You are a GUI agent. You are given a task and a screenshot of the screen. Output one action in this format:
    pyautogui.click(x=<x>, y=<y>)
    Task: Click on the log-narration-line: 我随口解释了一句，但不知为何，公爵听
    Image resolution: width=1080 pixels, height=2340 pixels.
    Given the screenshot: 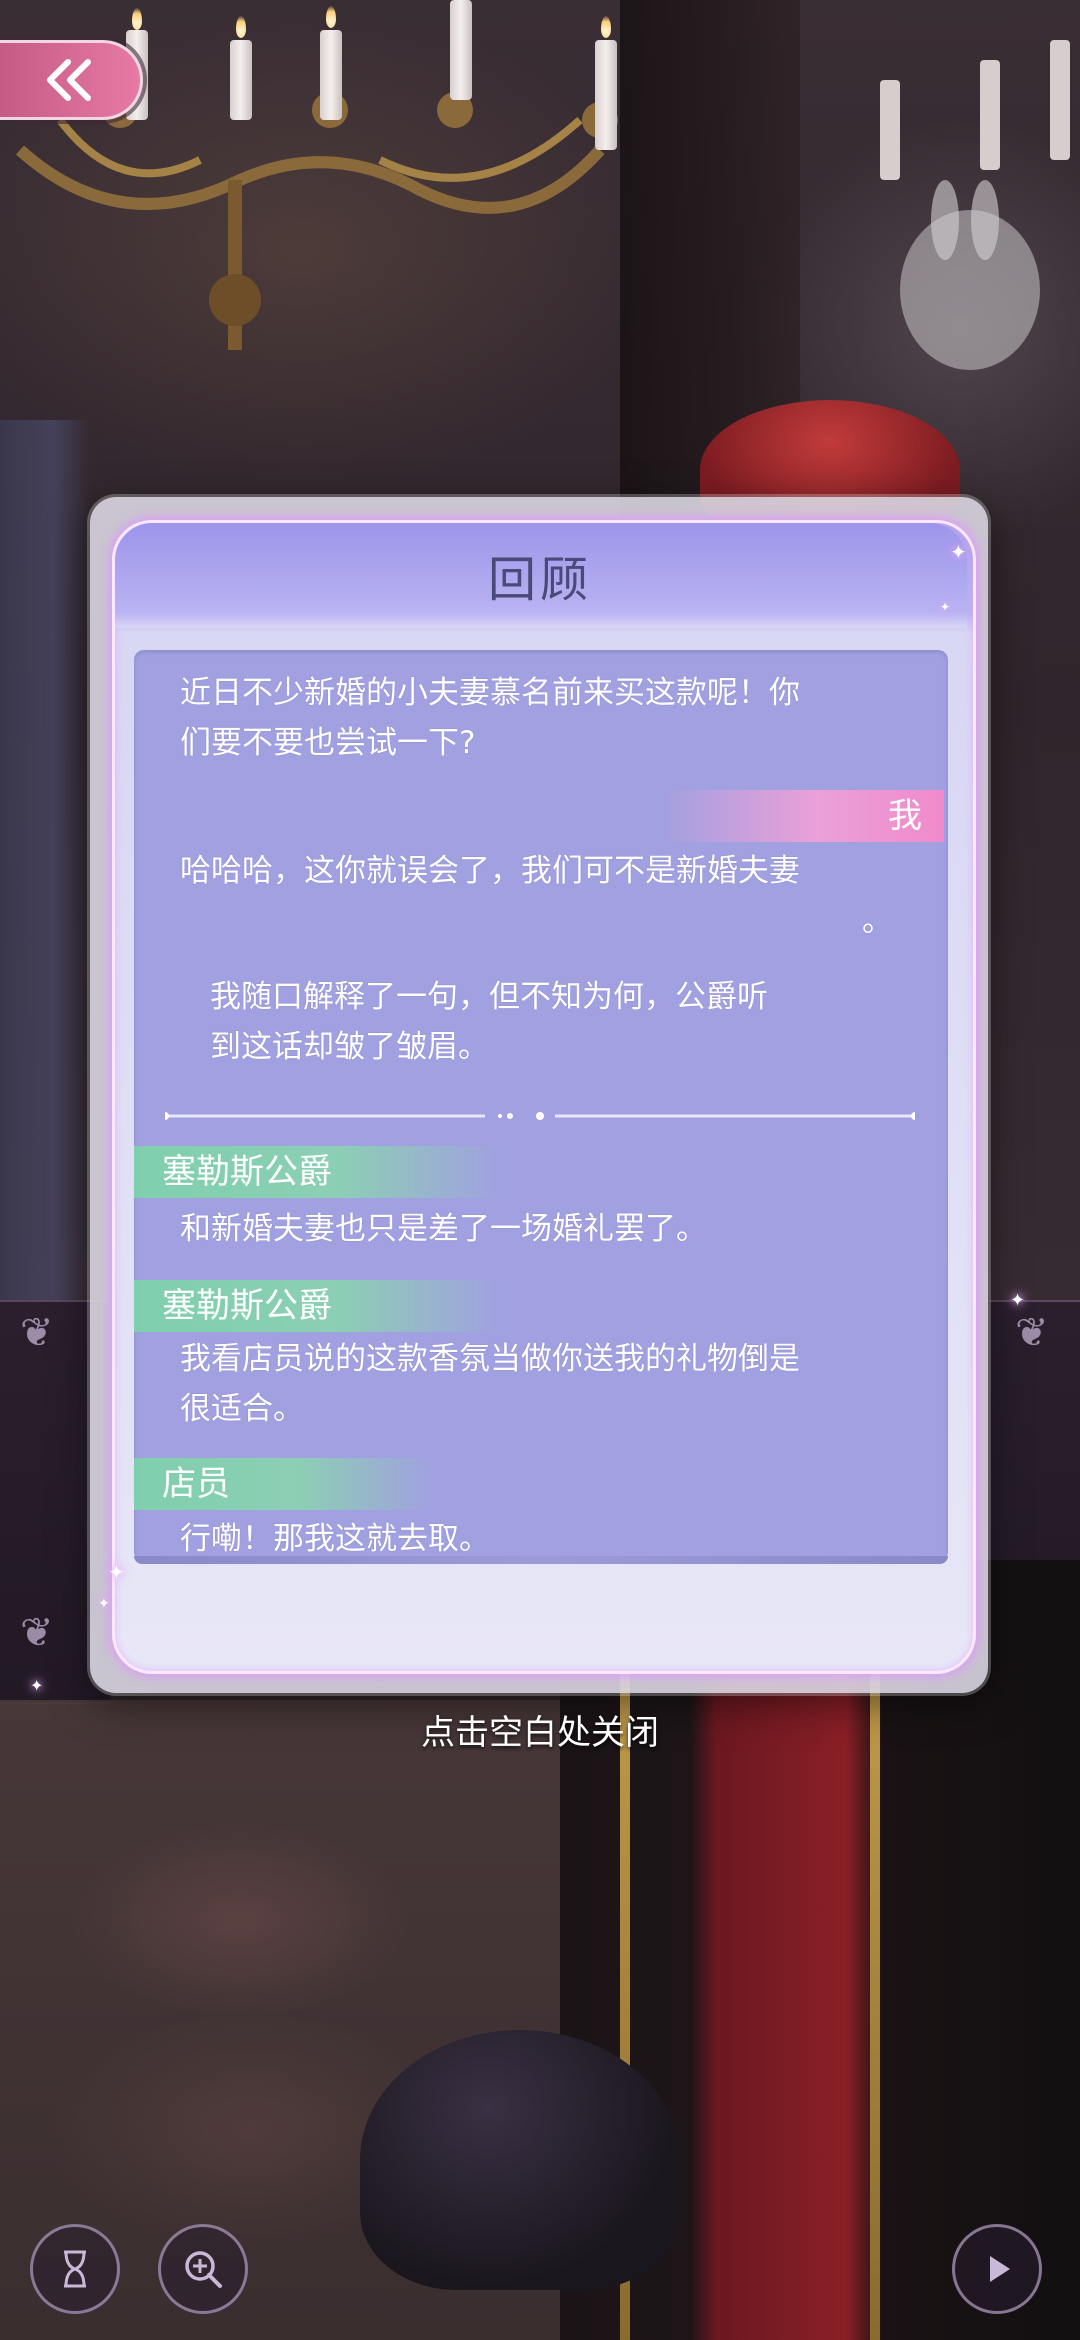 What is the action you would take?
    pyautogui.click(x=489, y=997)
    